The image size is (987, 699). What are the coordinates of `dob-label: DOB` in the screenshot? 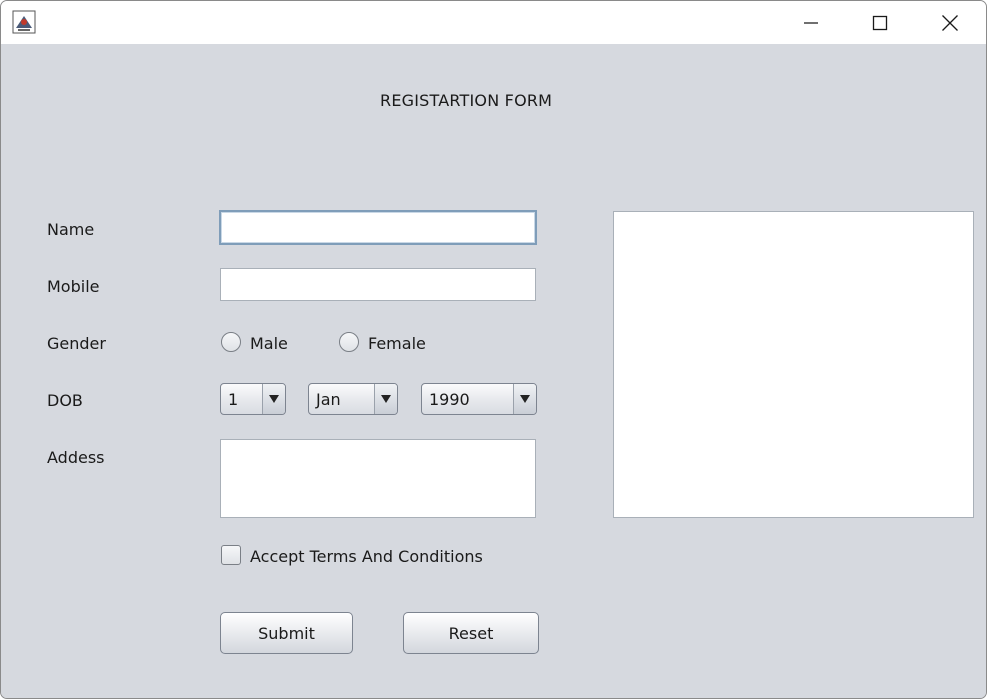 It's located at (65, 400).